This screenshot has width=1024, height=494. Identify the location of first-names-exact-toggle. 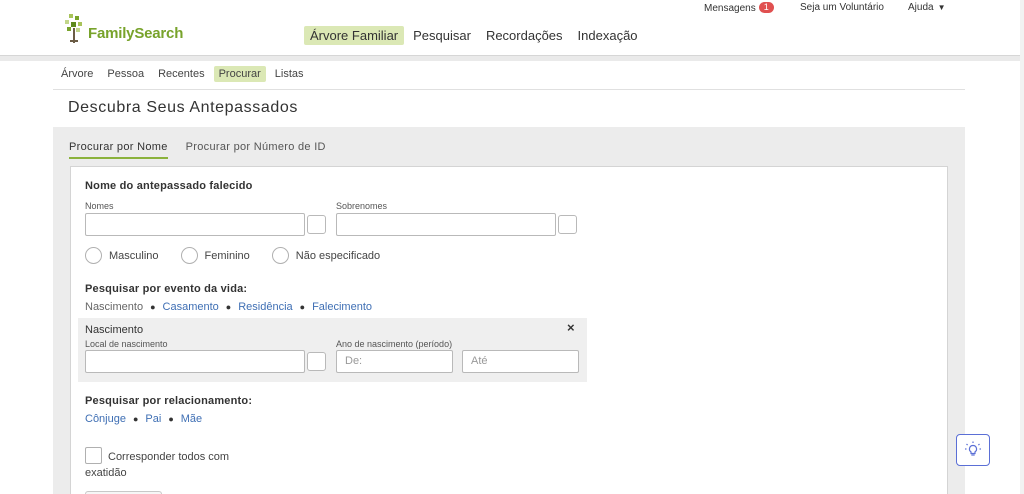
(316, 224).